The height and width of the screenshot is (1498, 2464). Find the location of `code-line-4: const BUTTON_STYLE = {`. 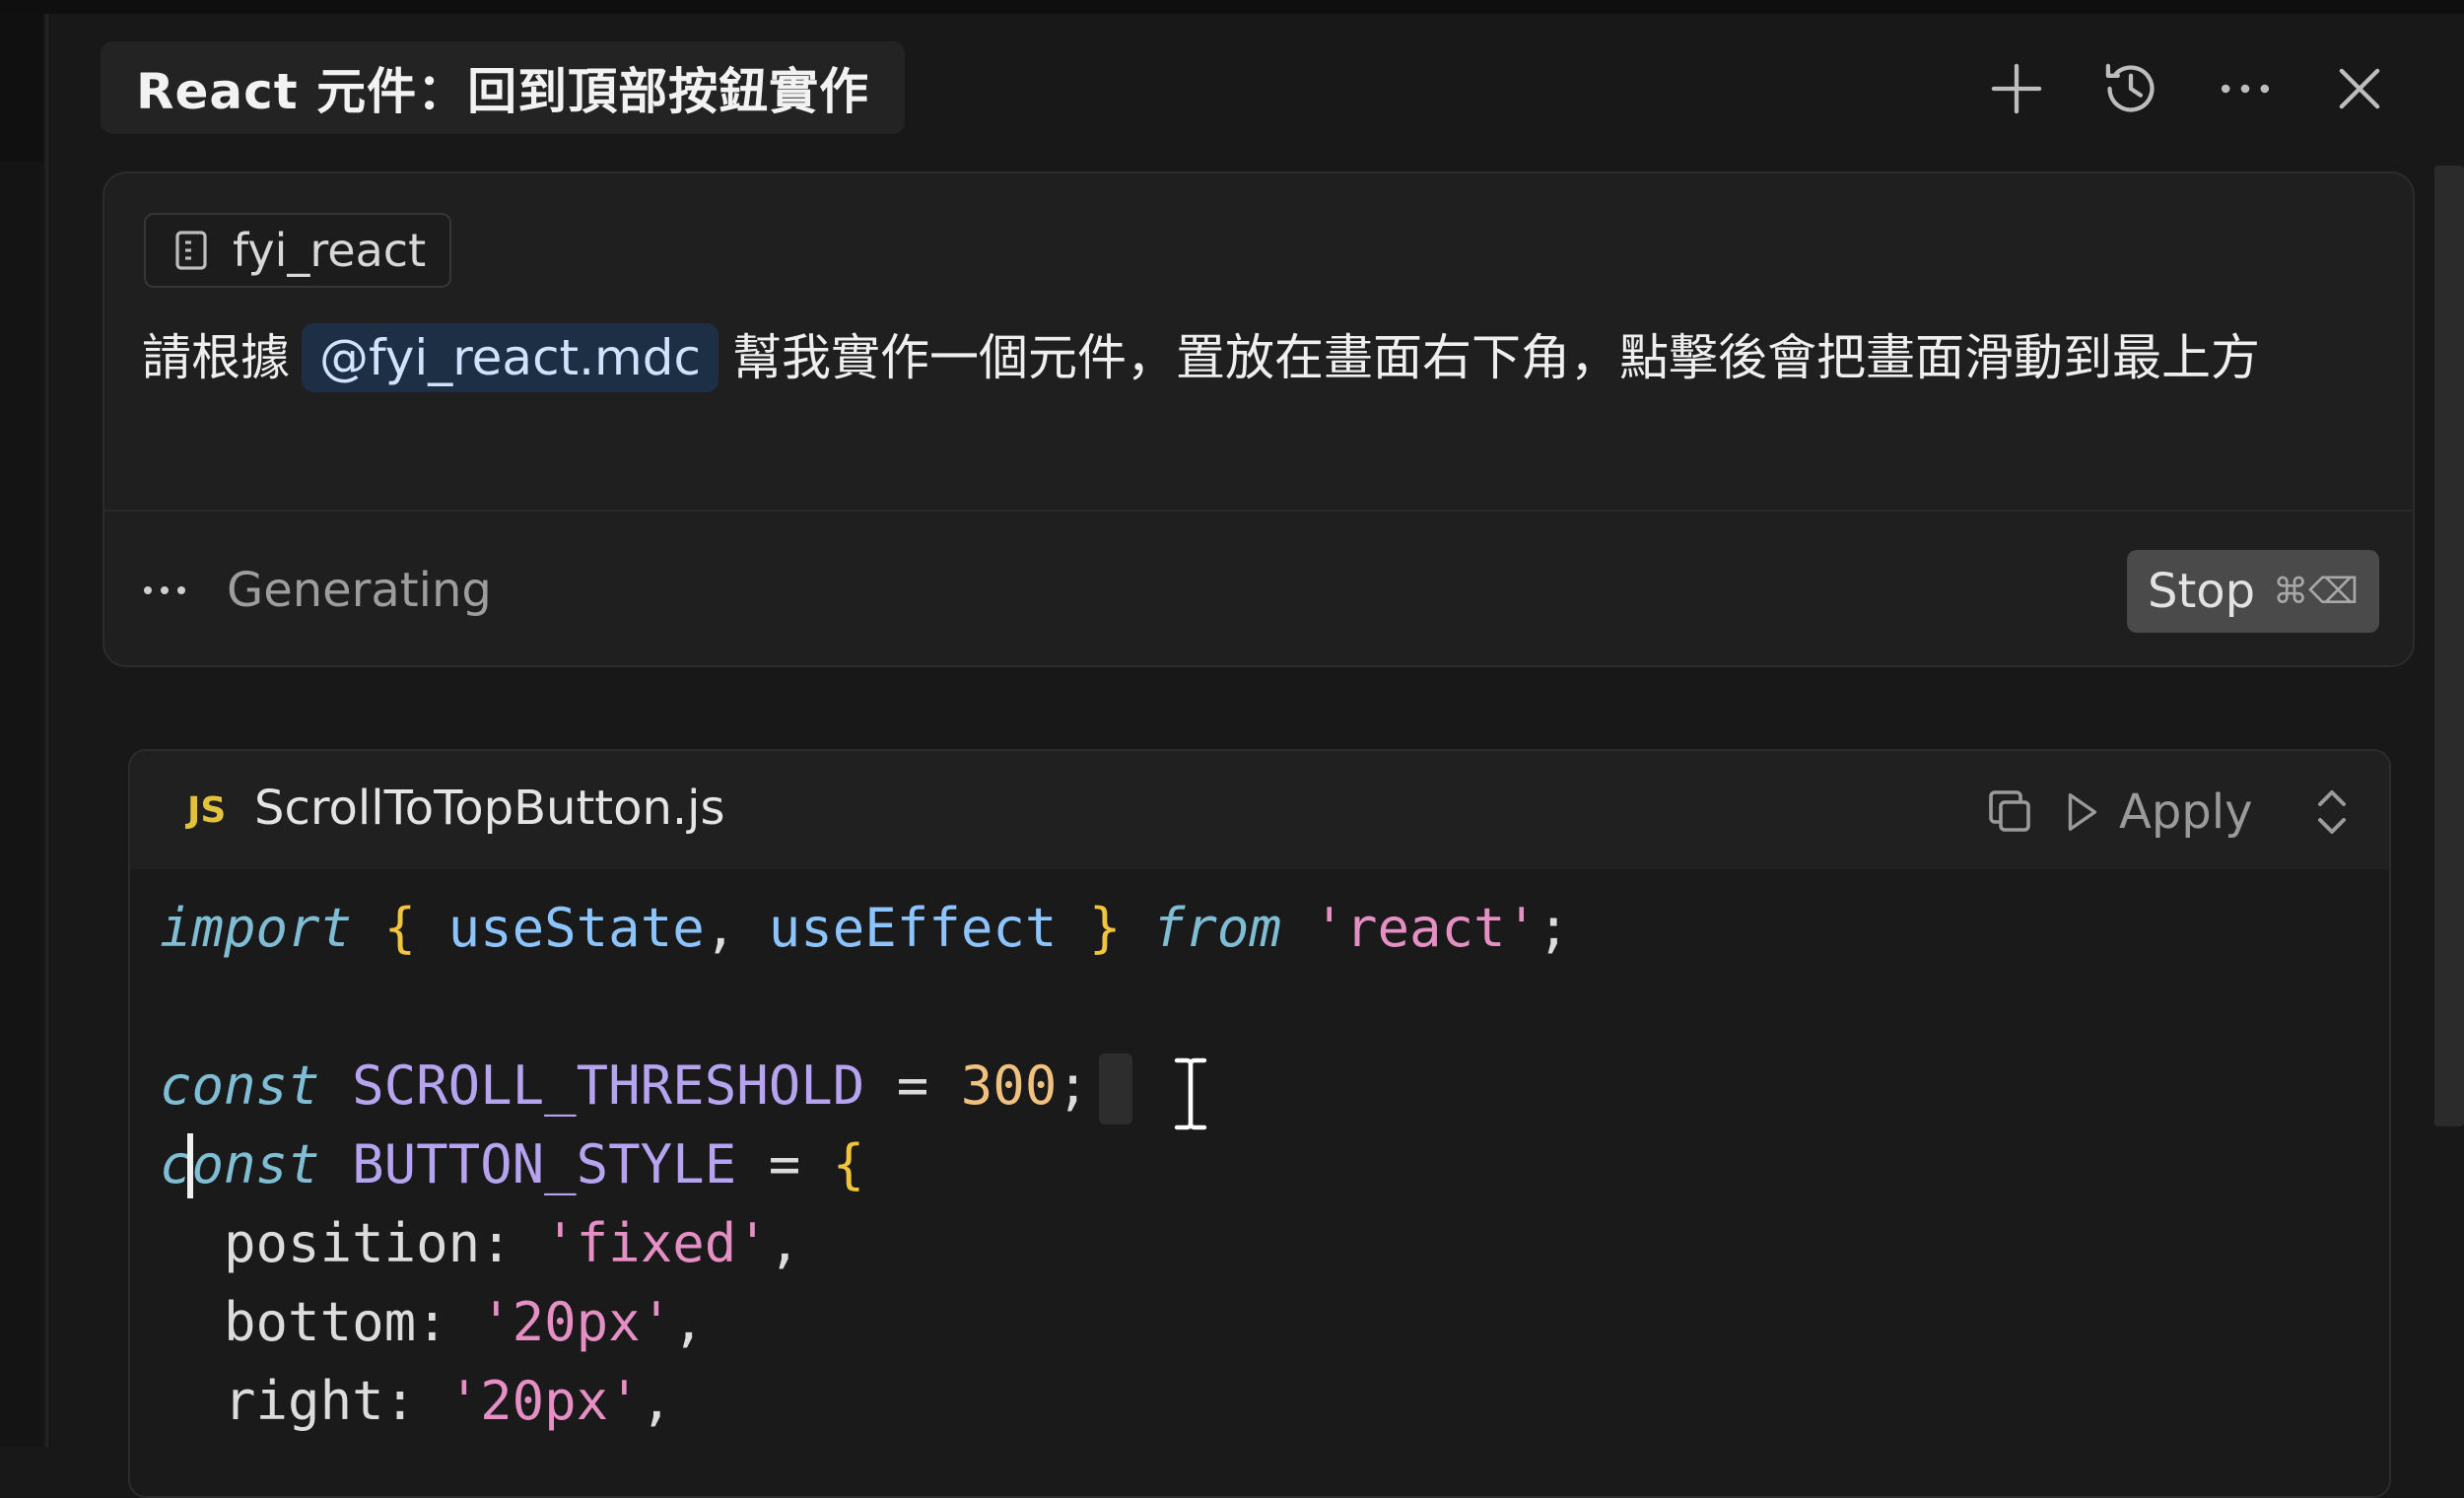

code-line-4: const BUTTON_STYLE = { is located at coordinates (865, 1164).